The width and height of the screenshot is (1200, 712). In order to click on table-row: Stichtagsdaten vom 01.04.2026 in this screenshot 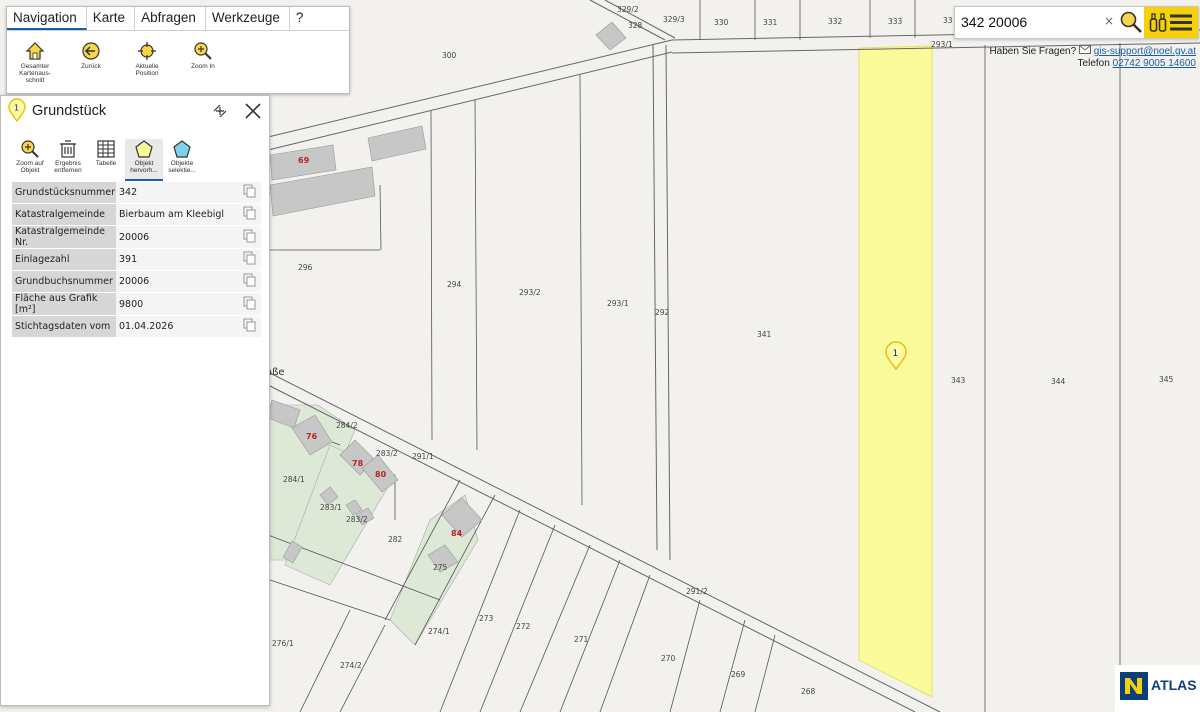, I will do `click(136, 326)`.